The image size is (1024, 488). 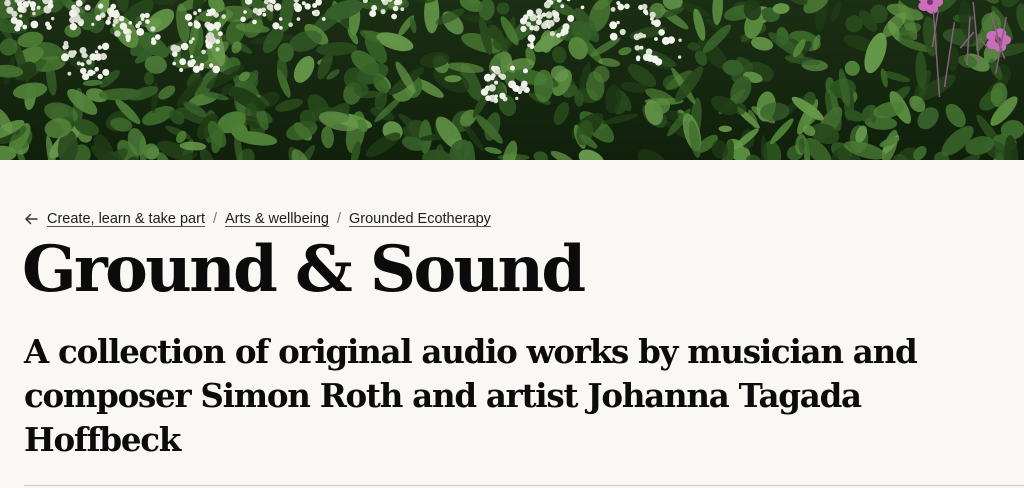 I want to click on breadcrumb-link-arts-wellbeing: Arts & wellbeing, so click(x=277, y=219).